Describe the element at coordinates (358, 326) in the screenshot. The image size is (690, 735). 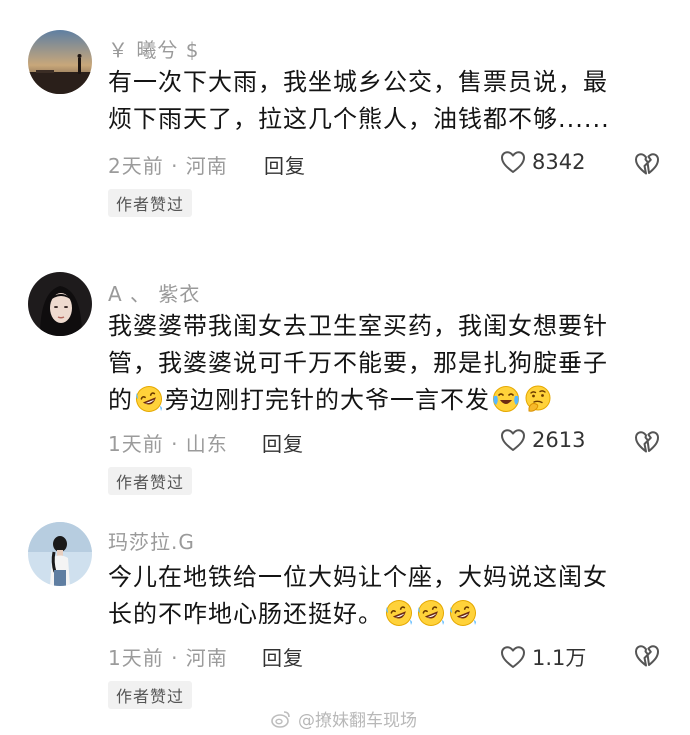
I see `comment-line: 我婆婆带我闺女去卫生室买药，我闺女想要针` at that location.